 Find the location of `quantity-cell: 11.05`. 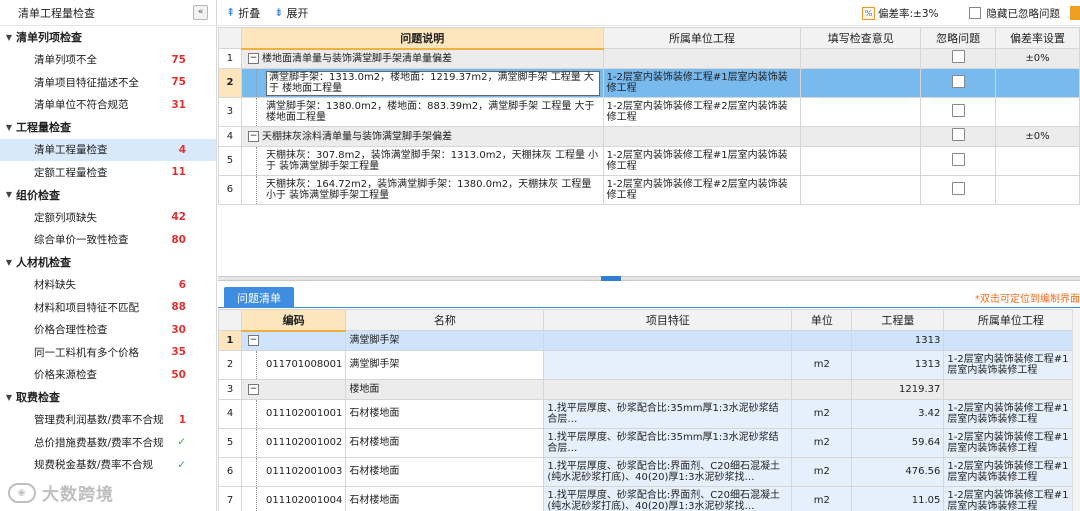

quantity-cell: 11.05 is located at coordinates (898, 498).